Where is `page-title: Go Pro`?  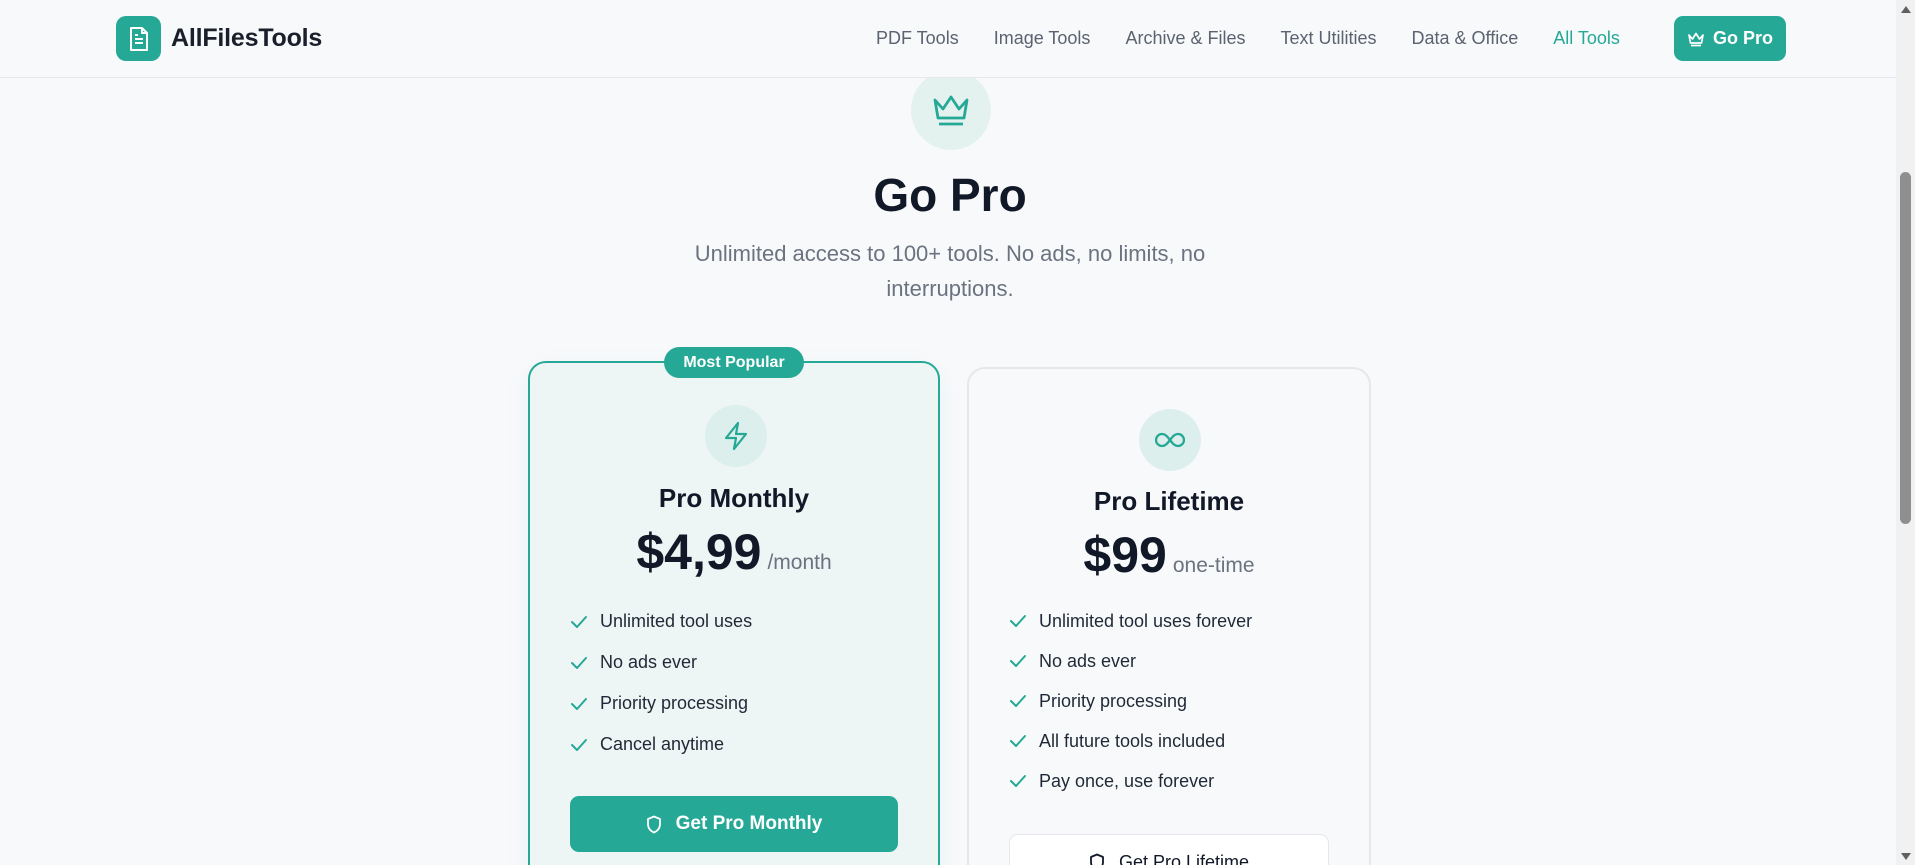
page-title: Go Pro is located at coordinates (950, 195).